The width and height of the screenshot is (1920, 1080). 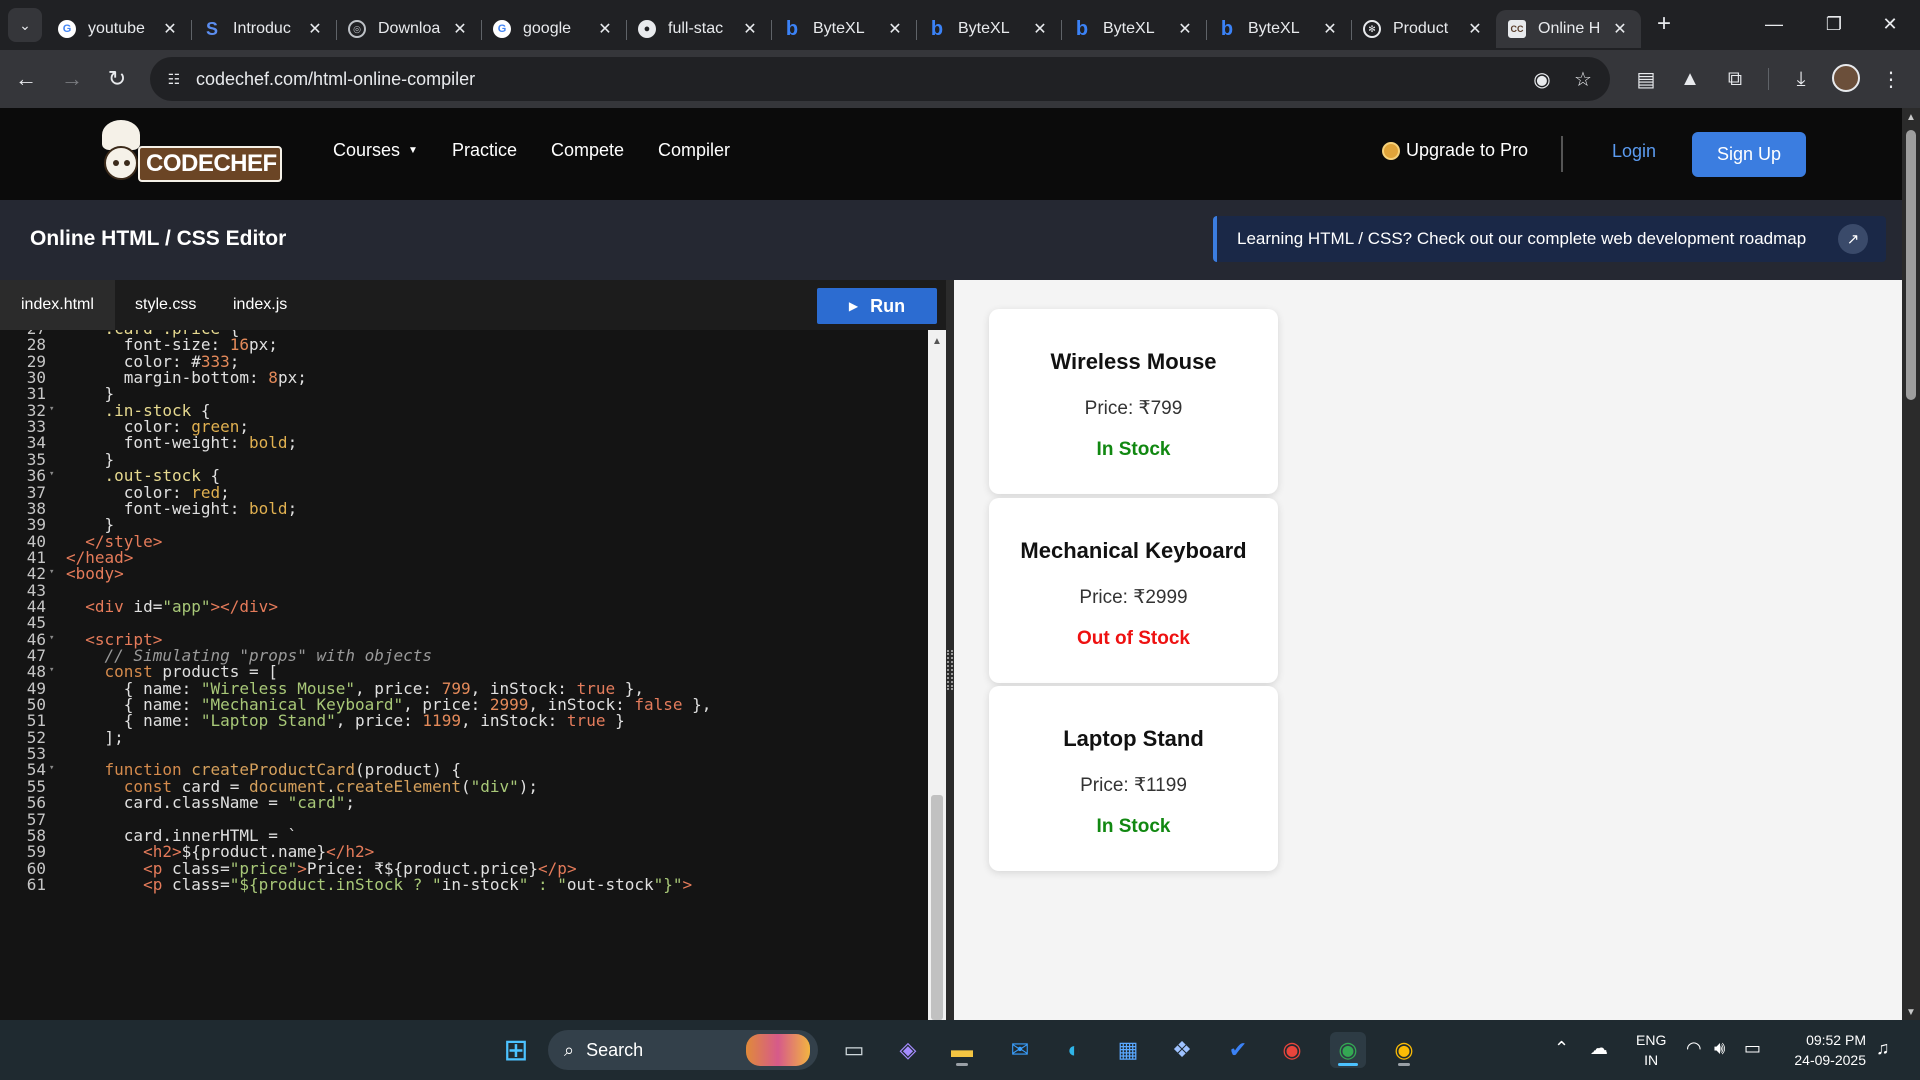 What do you see at coordinates (1891, 79) in the screenshot?
I see `menu-kebab-icon: ⋮` at bounding box center [1891, 79].